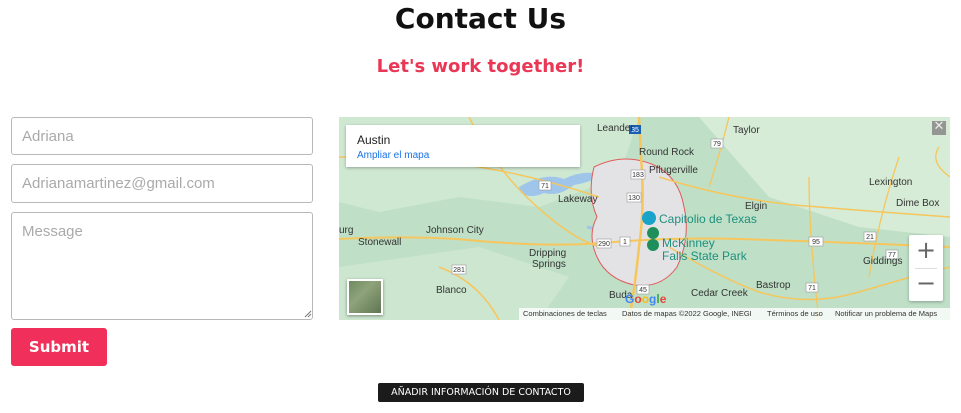  Describe the element at coordinates (162, 136) in the screenshot. I see `name-input` at that location.